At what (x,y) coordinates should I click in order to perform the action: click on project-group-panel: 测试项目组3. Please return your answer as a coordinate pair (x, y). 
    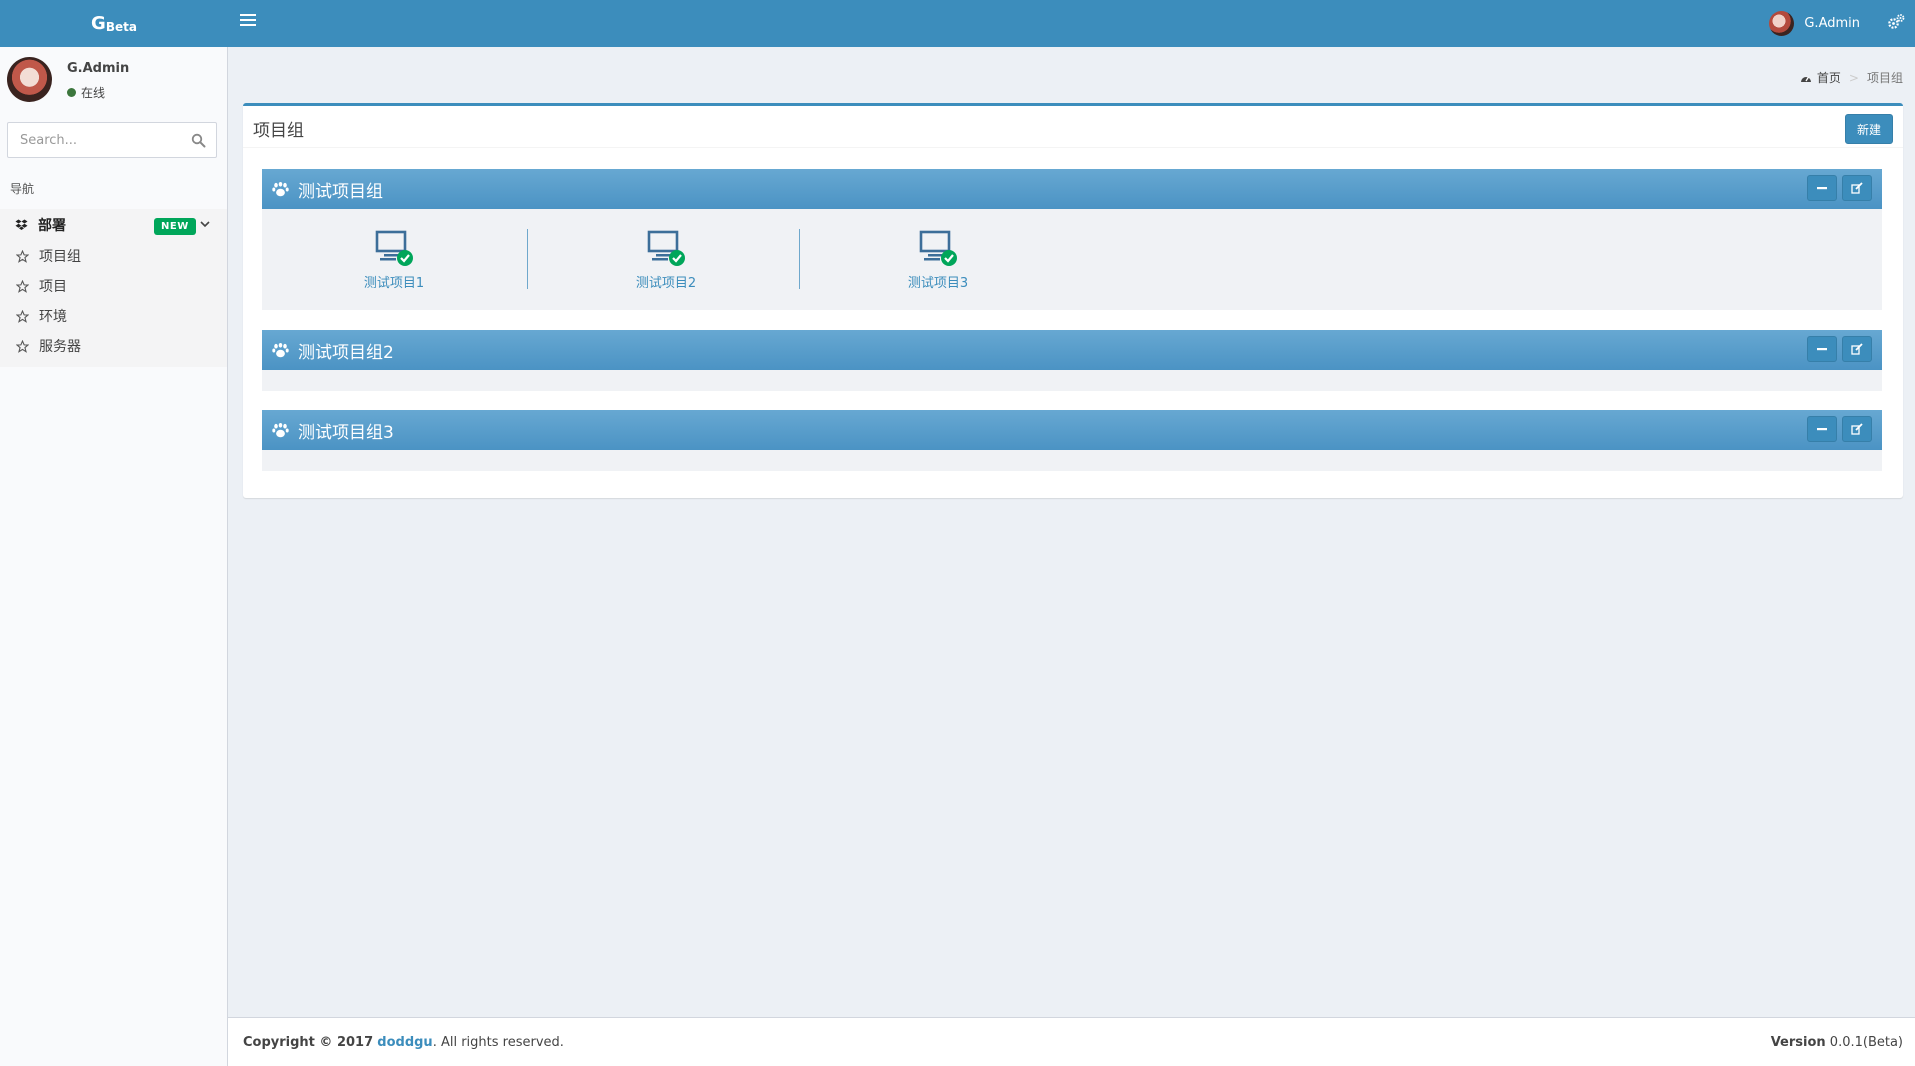
    Looking at the image, I should click on (1072, 440).